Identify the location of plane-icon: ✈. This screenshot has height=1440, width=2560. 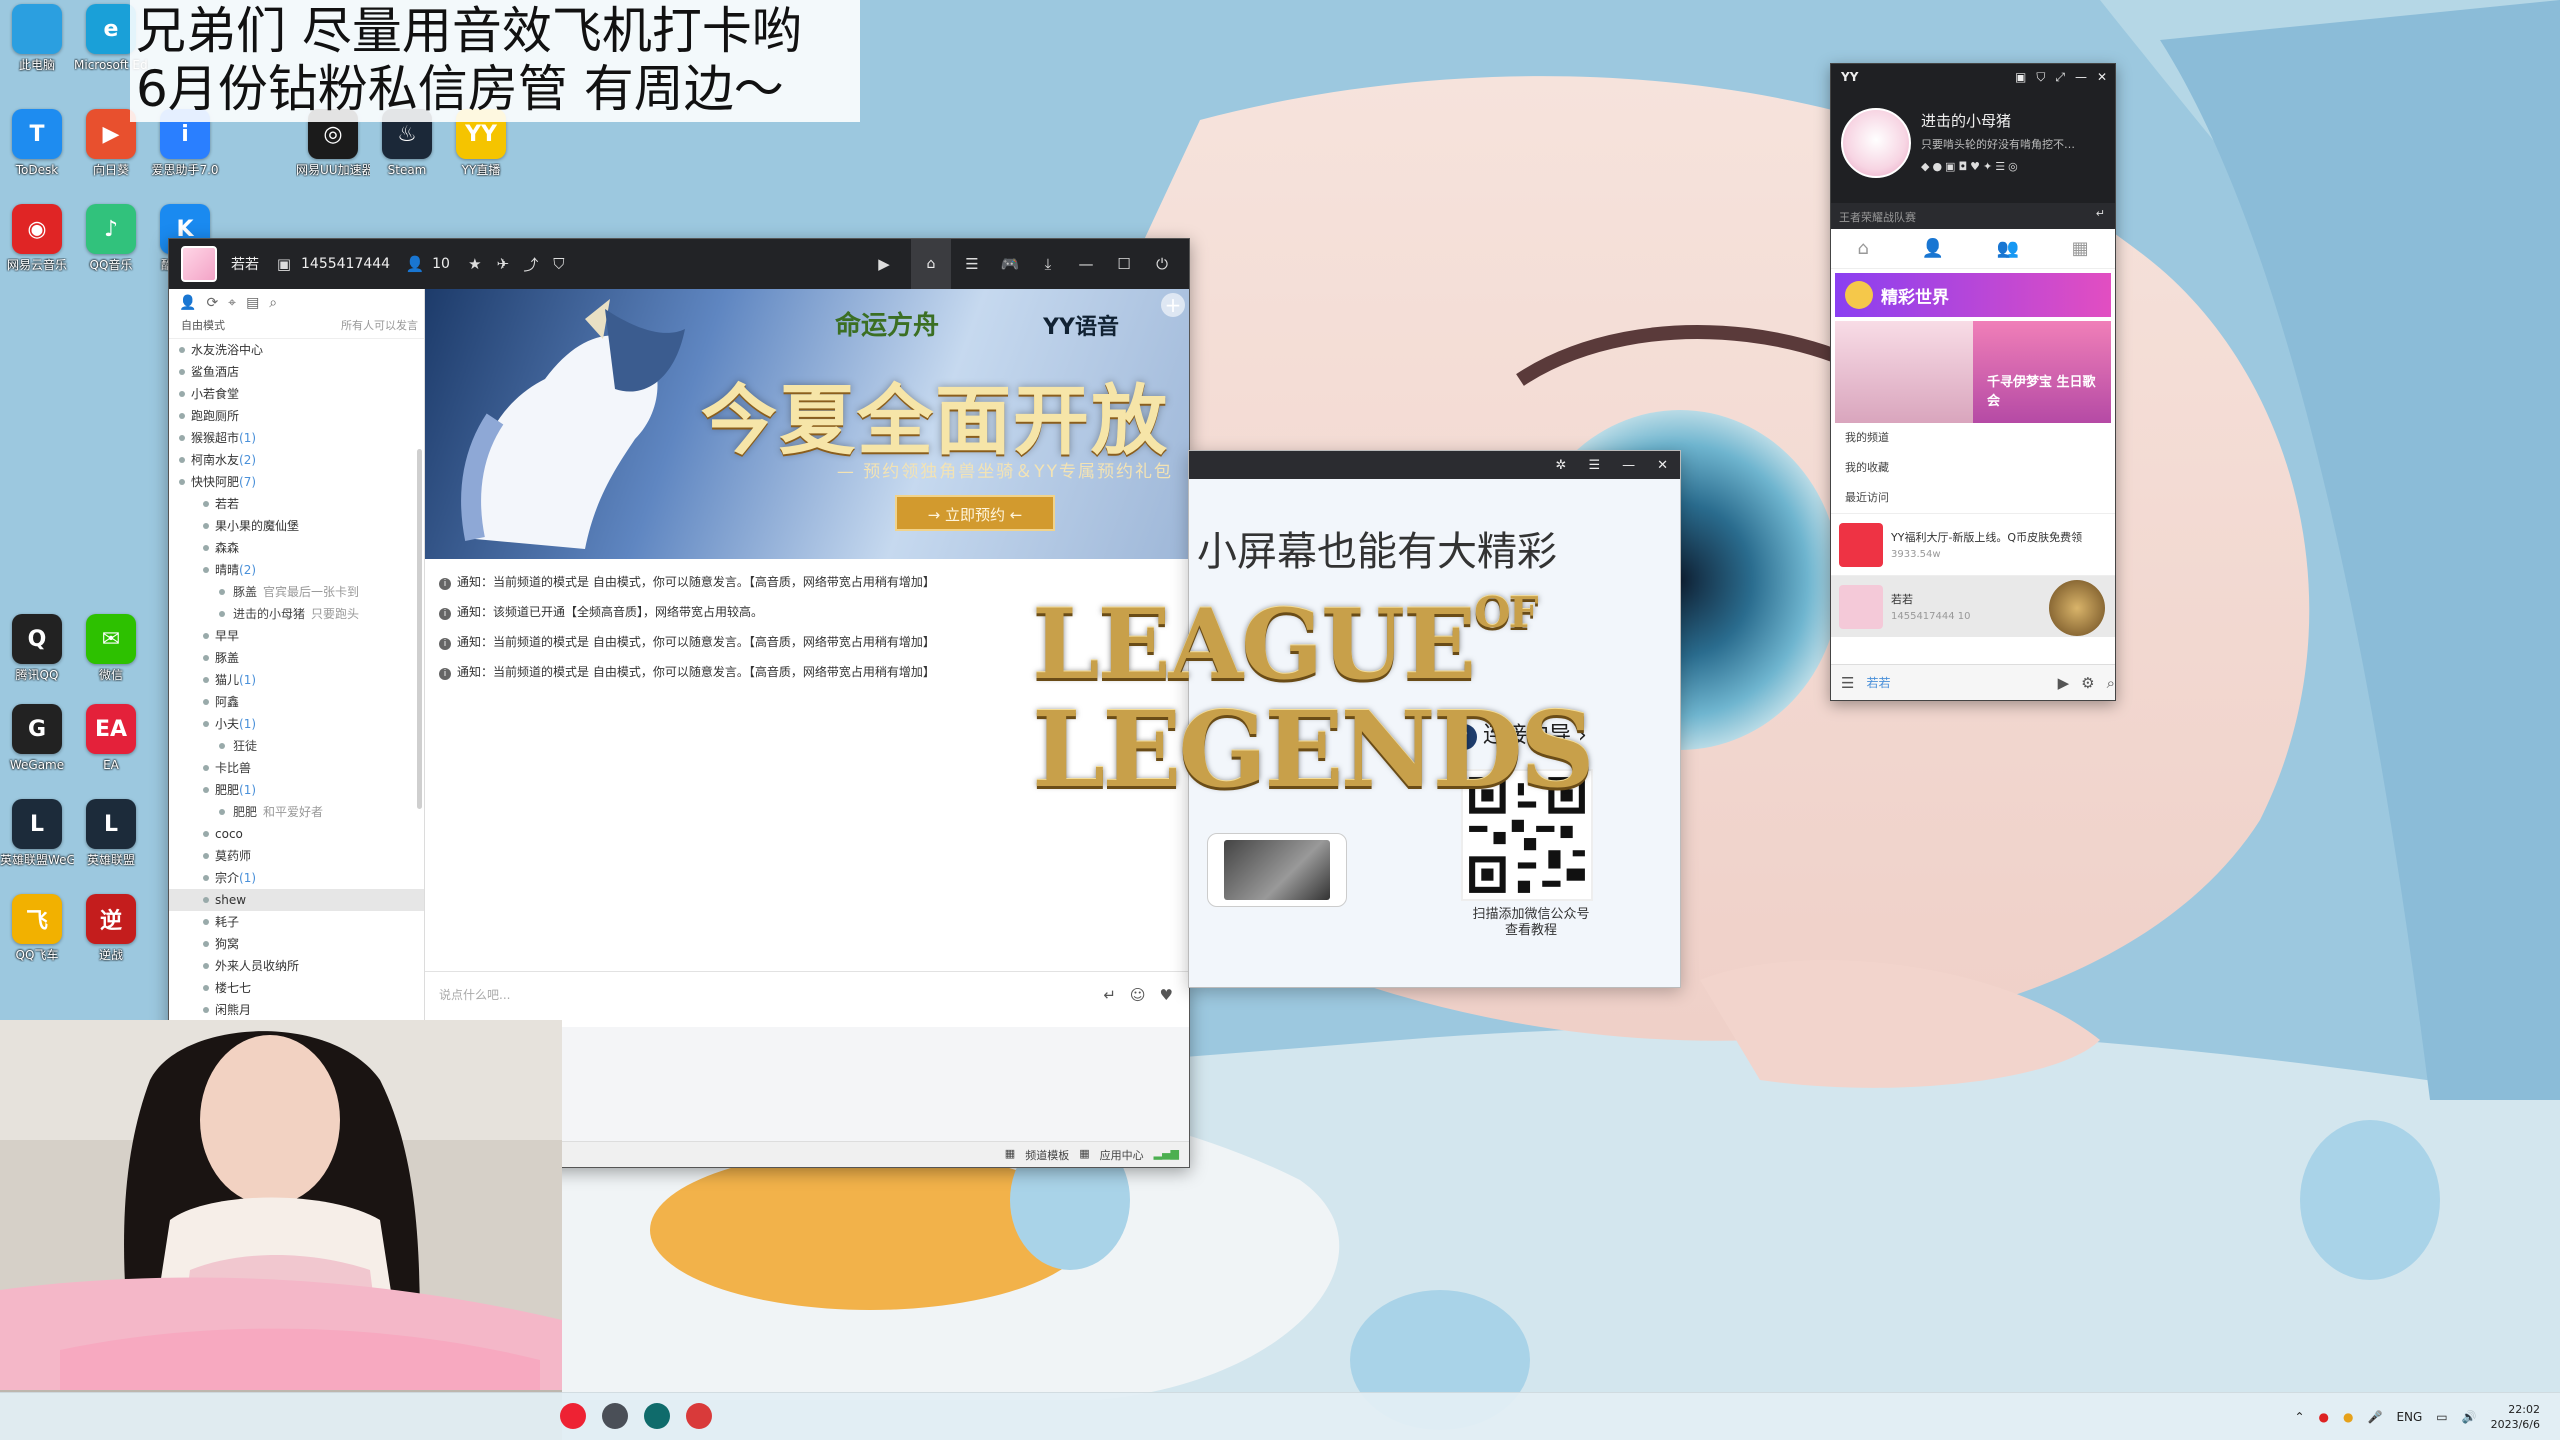
(503, 264).